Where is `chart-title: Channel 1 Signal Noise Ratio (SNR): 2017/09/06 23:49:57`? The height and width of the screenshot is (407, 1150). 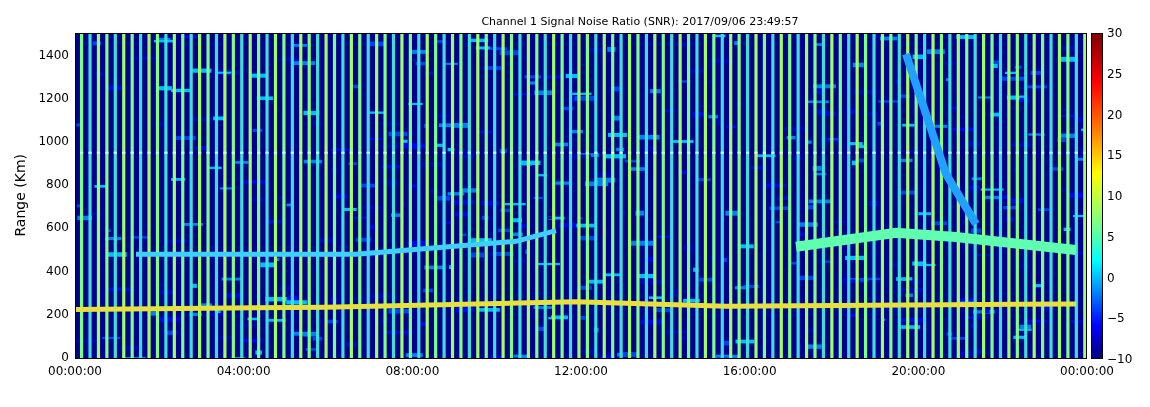 chart-title: Channel 1 Signal Noise Ratio (SNR): 2017/09/06 23:49:57 is located at coordinates (639, 21).